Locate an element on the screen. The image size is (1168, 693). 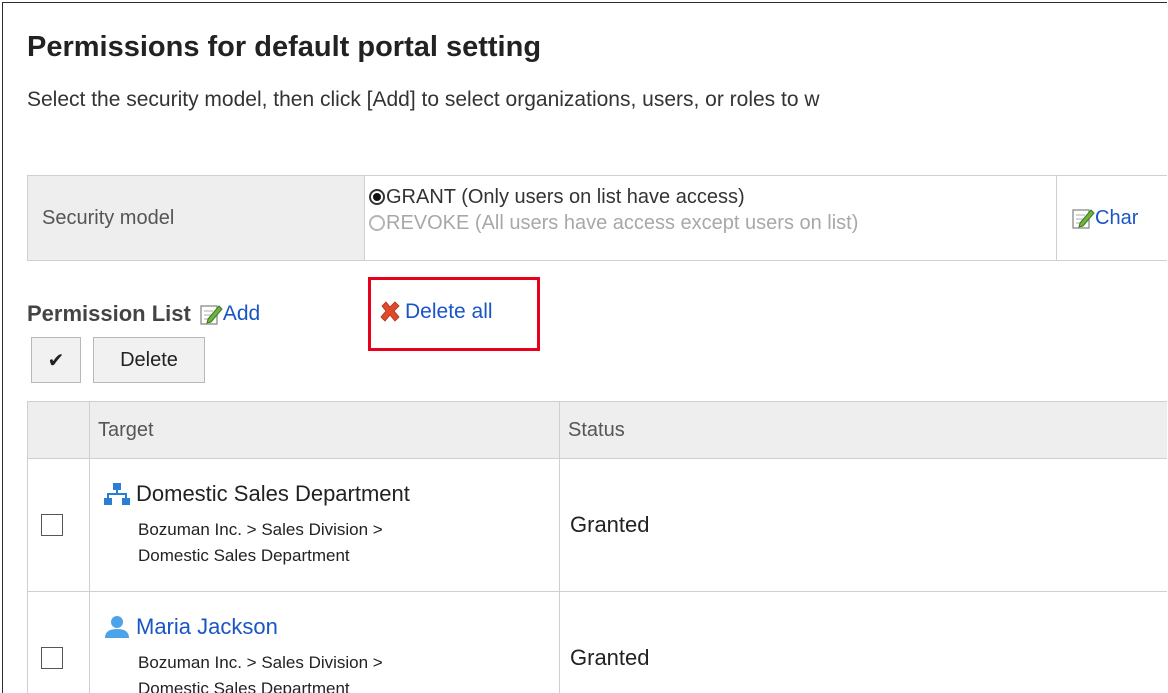
table-header-row: Target Status is located at coordinates (598, 430).